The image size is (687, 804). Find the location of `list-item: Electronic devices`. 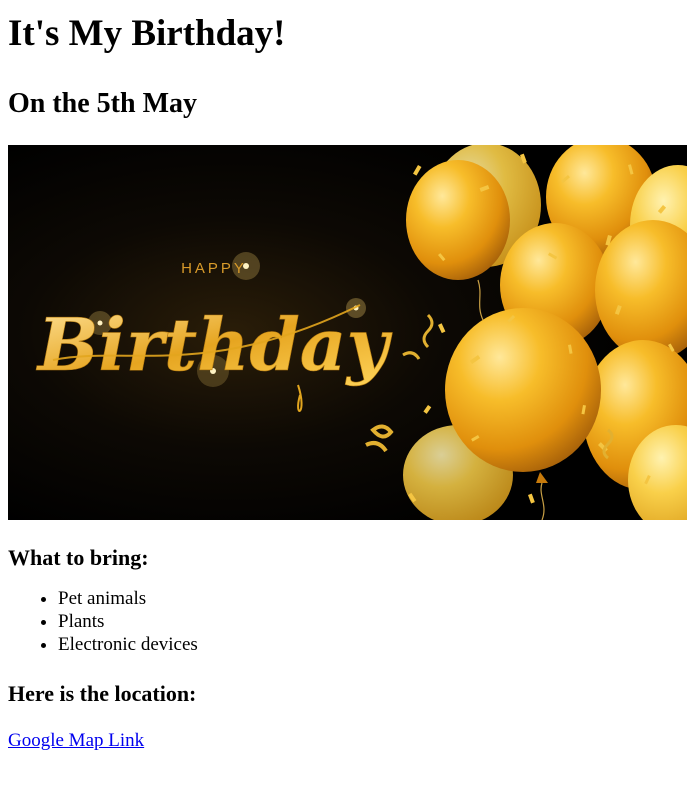

list-item: Electronic devices is located at coordinates (368, 644).